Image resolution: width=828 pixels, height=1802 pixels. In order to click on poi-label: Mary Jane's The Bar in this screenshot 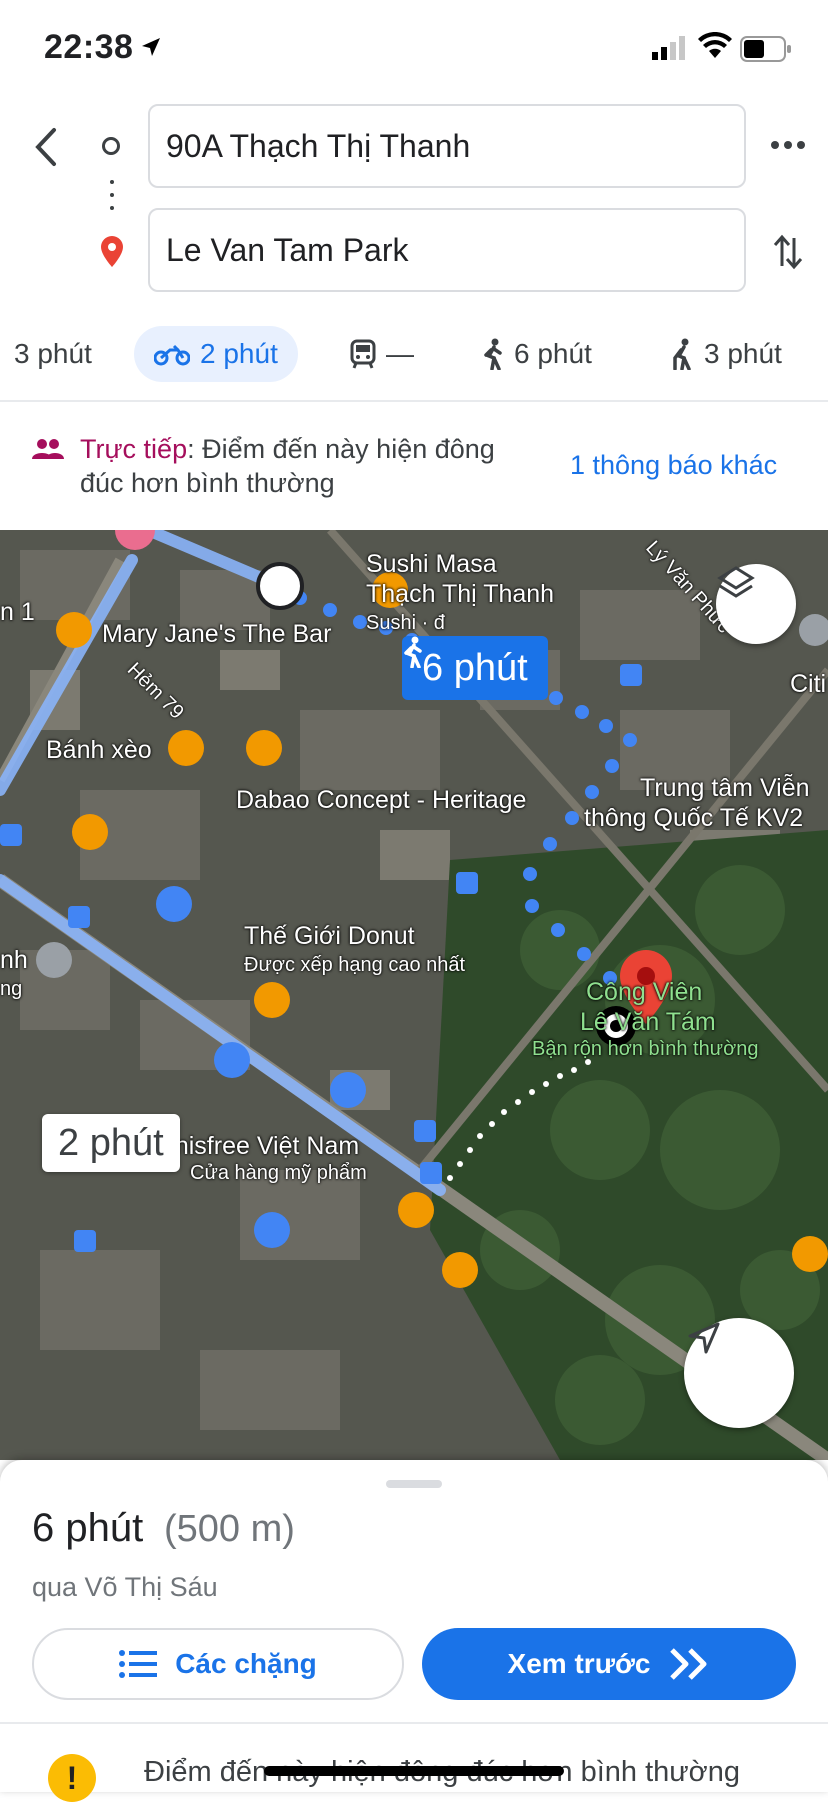, I will do `click(217, 634)`.